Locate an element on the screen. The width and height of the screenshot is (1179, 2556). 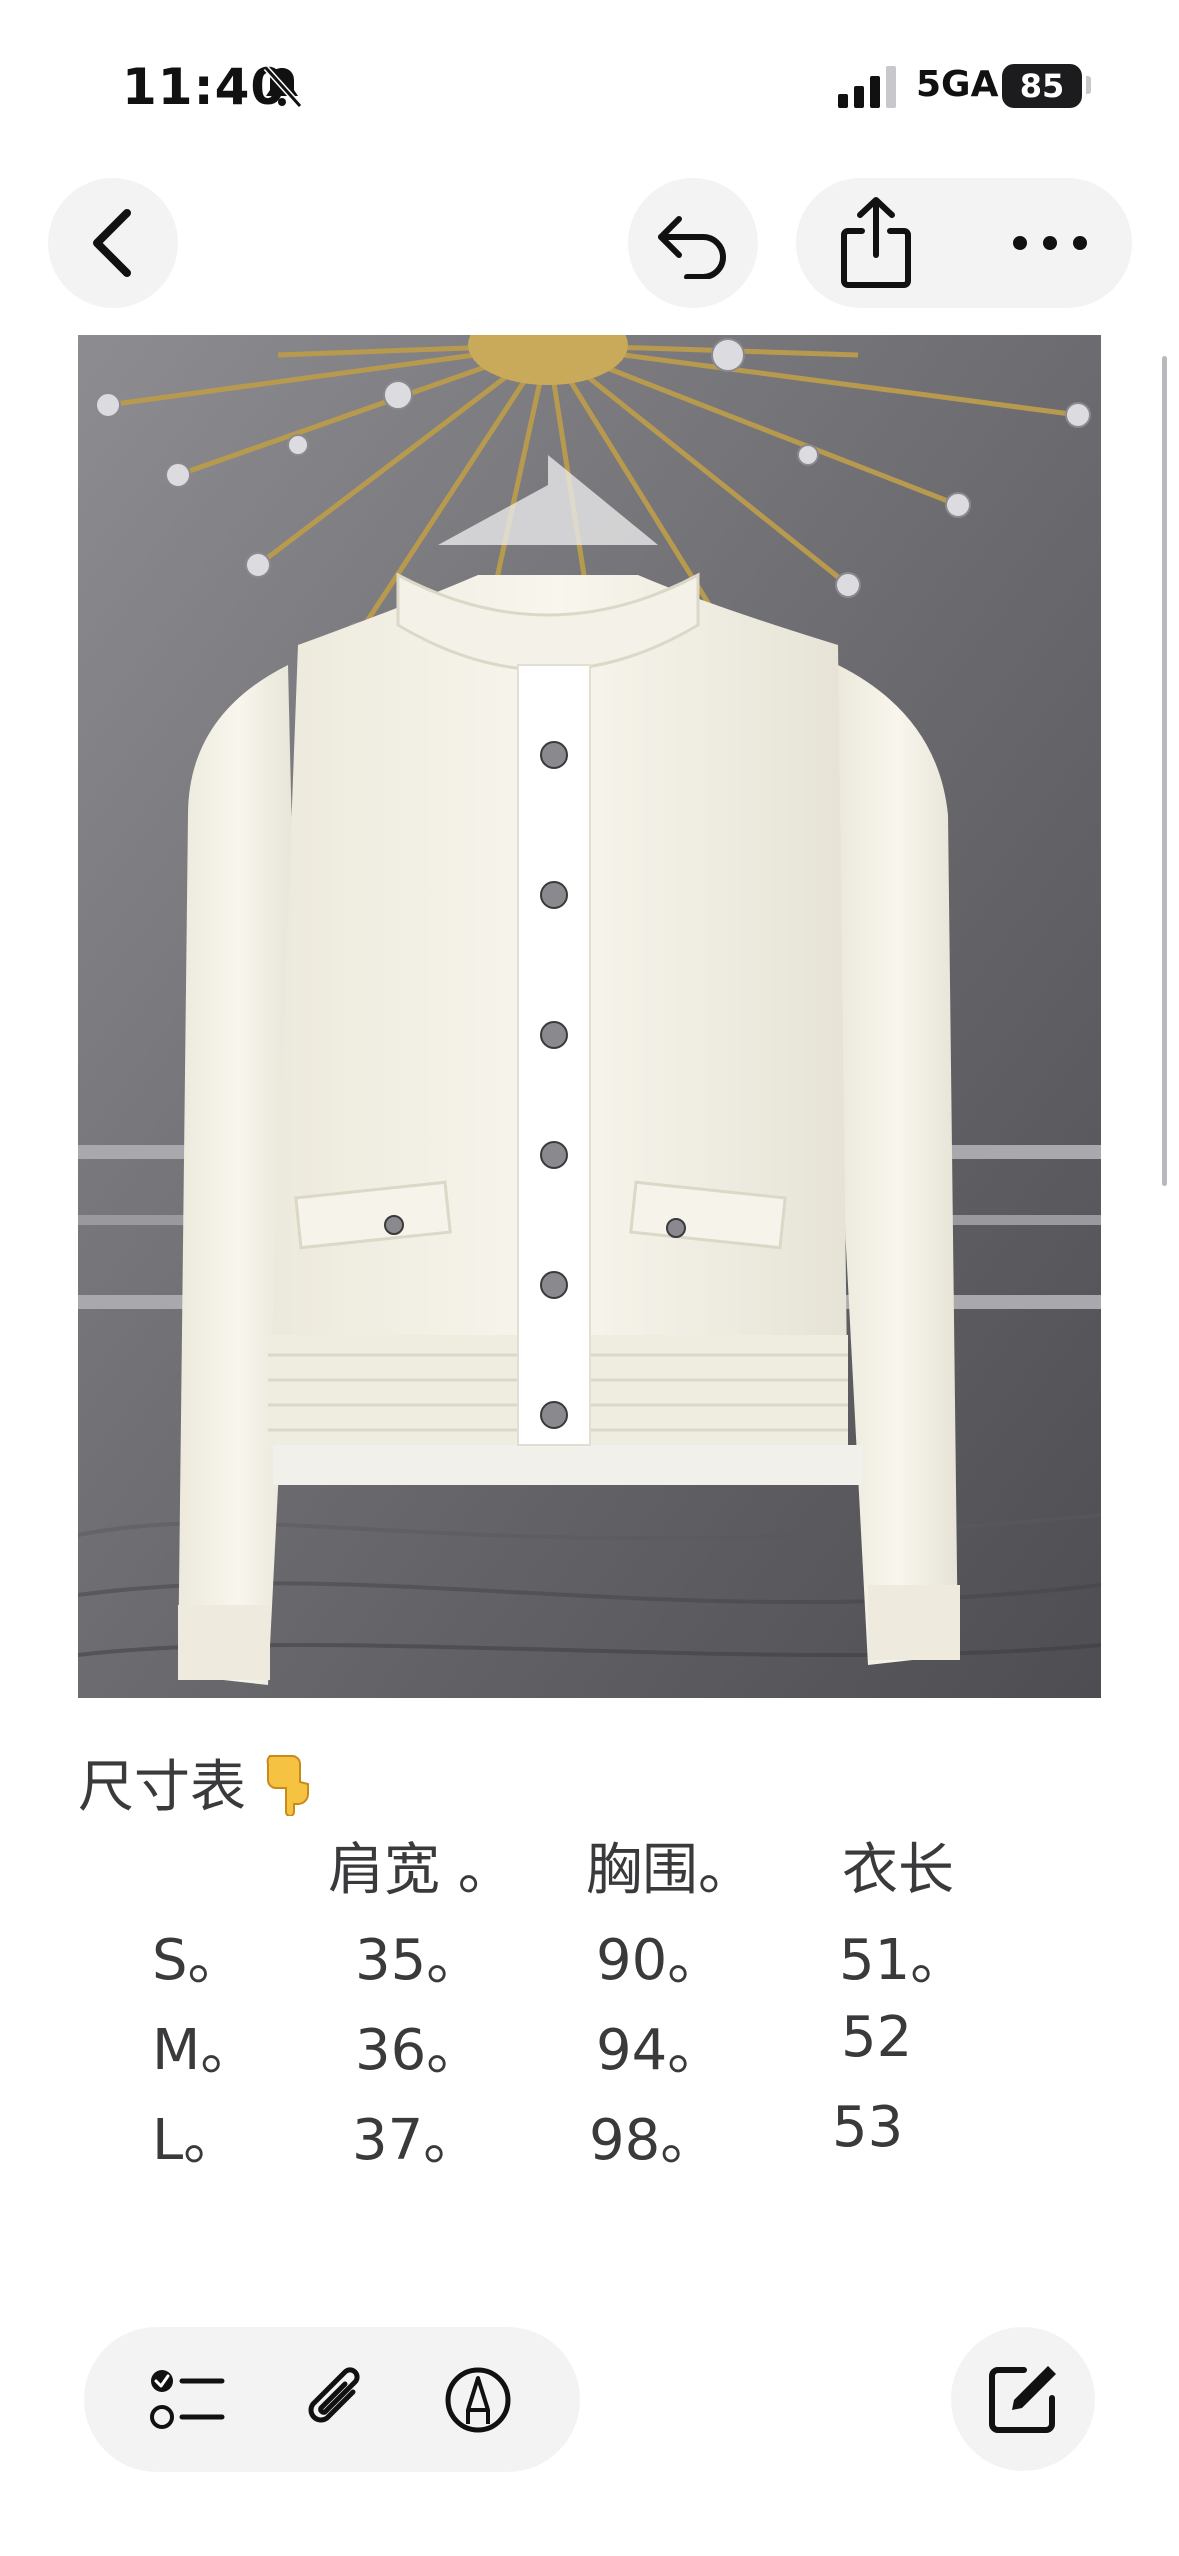
markup-pen-icon is located at coordinates (478, 2399).